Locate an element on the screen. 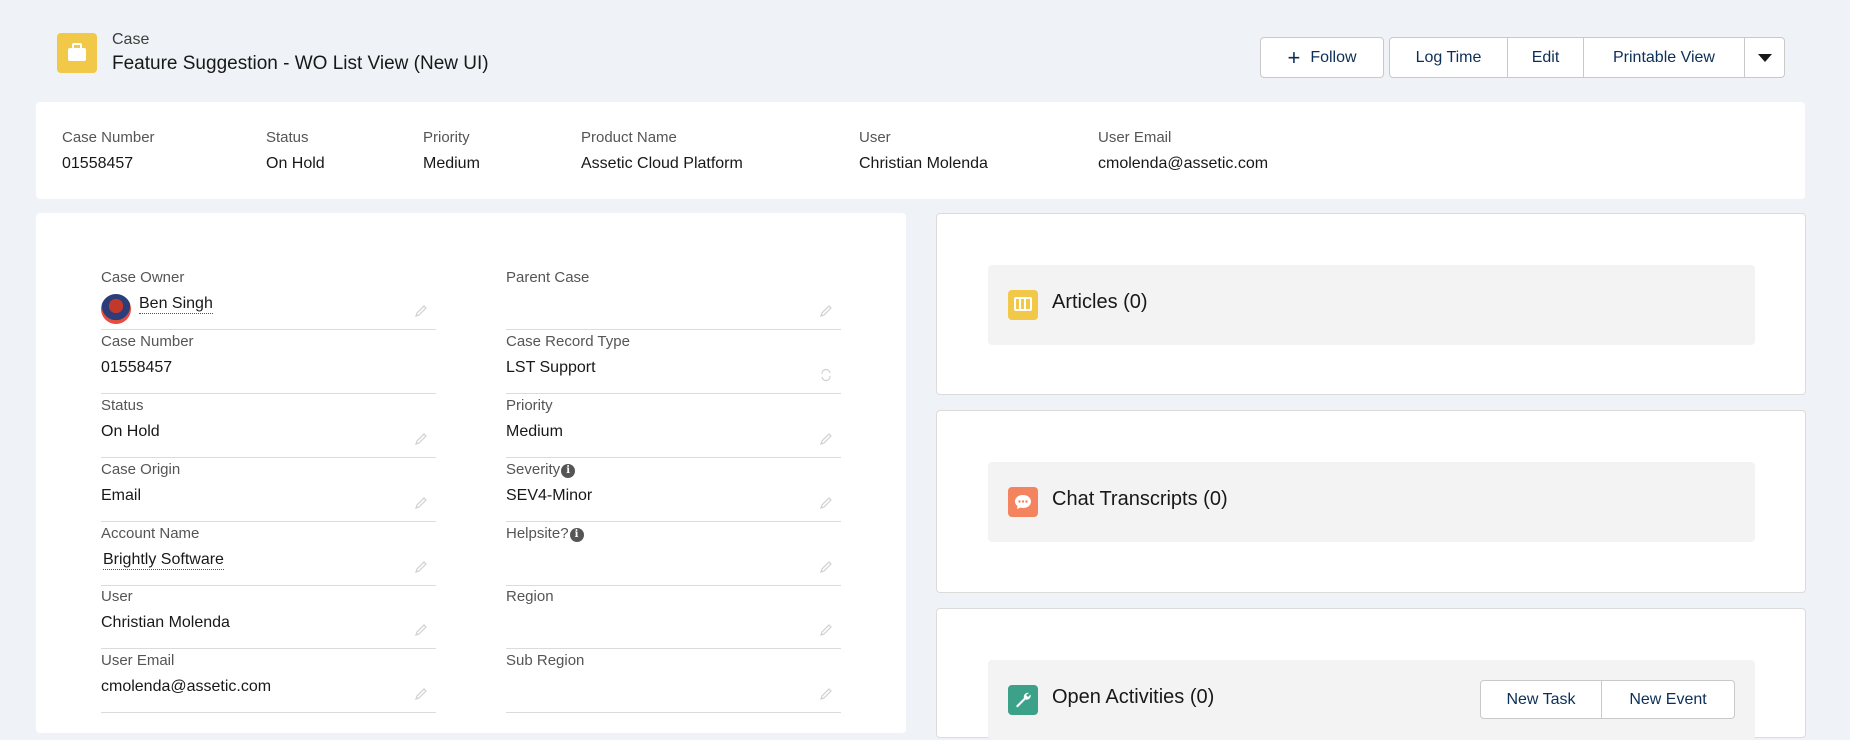 The width and height of the screenshot is (1850, 740). field-status: Status On Hold is located at coordinates (268, 427).